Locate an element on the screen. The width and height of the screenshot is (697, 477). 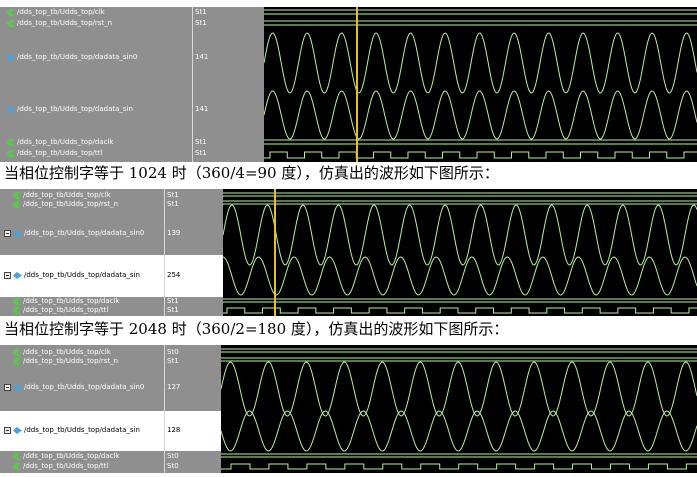
signal-value-pane: St1 St1 141 141 St1 St1 is located at coordinates (228, 84).